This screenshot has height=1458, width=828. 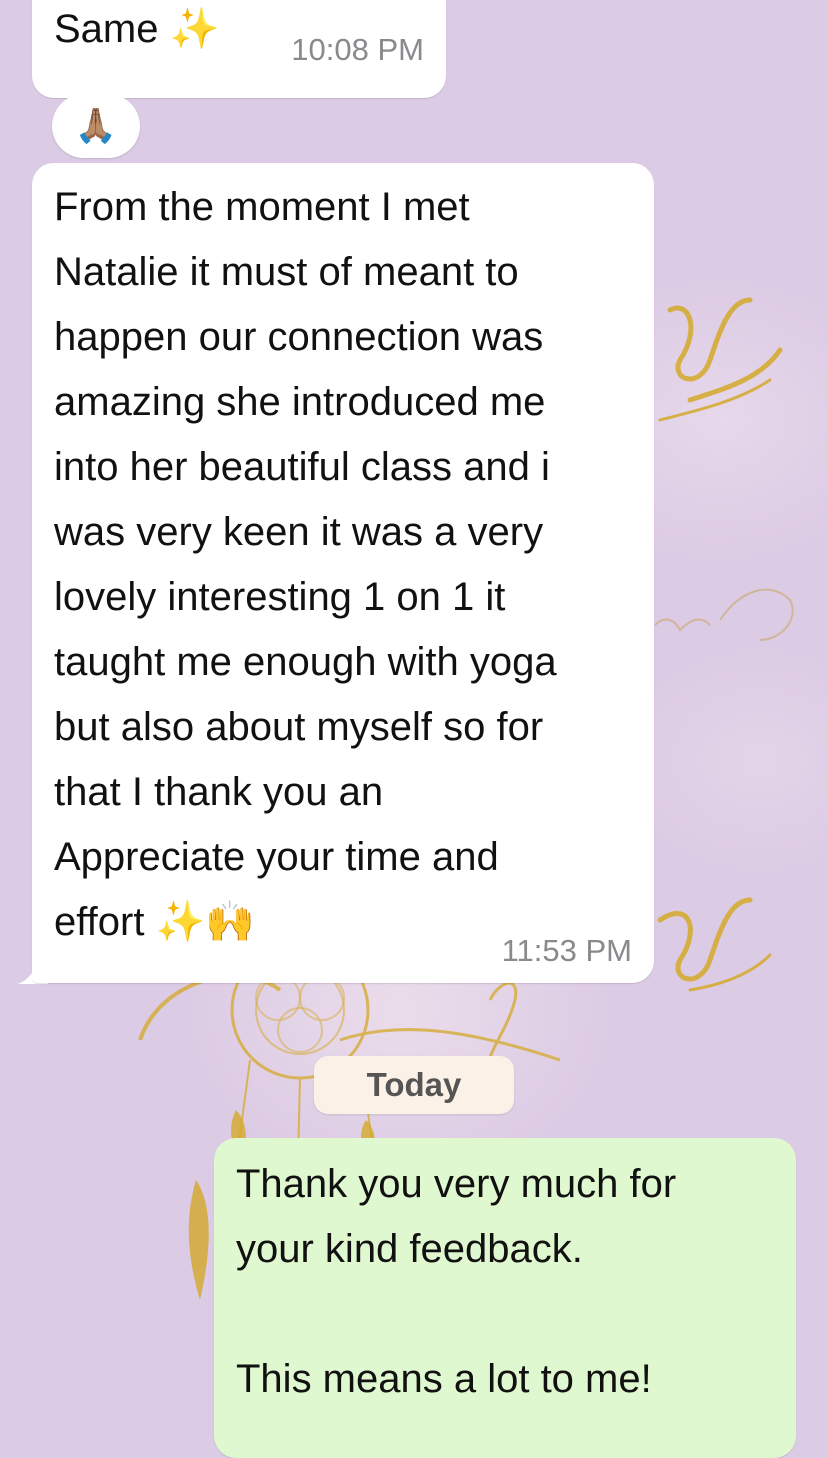 I want to click on folded-hands-icon: 🙏🏽, so click(x=96, y=126).